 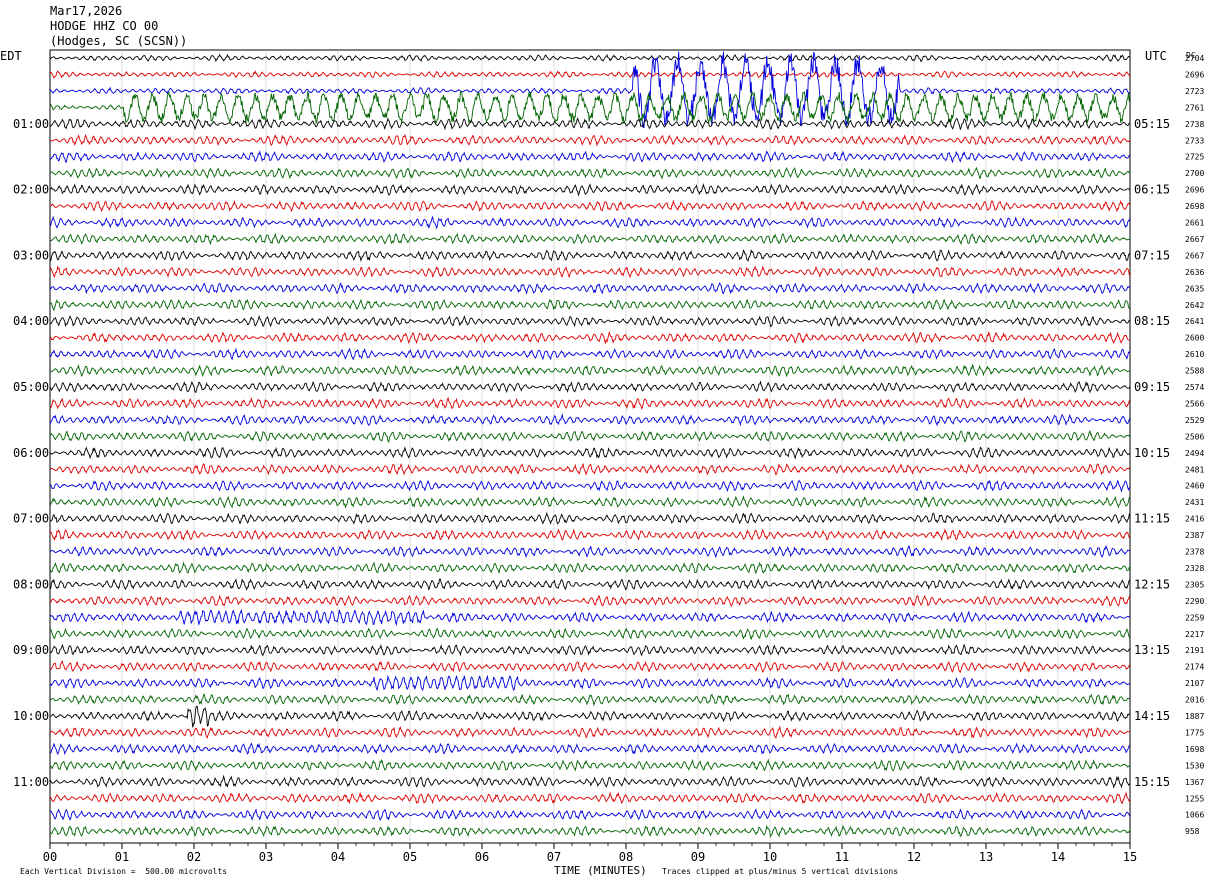 I want to click on dc-offset-label: 2635, so click(x=1194, y=288).